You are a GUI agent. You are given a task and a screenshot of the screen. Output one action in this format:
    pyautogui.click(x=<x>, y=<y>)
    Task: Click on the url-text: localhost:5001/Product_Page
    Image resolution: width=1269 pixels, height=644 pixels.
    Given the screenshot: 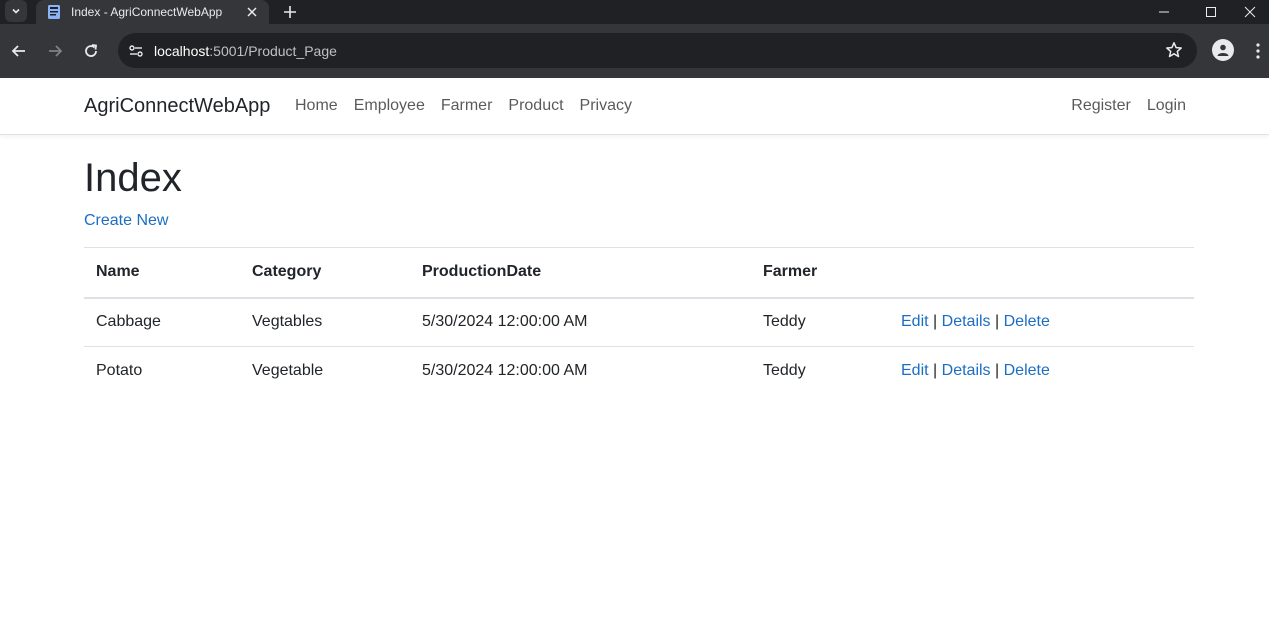 What is the action you would take?
    pyautogui.click(x=245, y=51)
    